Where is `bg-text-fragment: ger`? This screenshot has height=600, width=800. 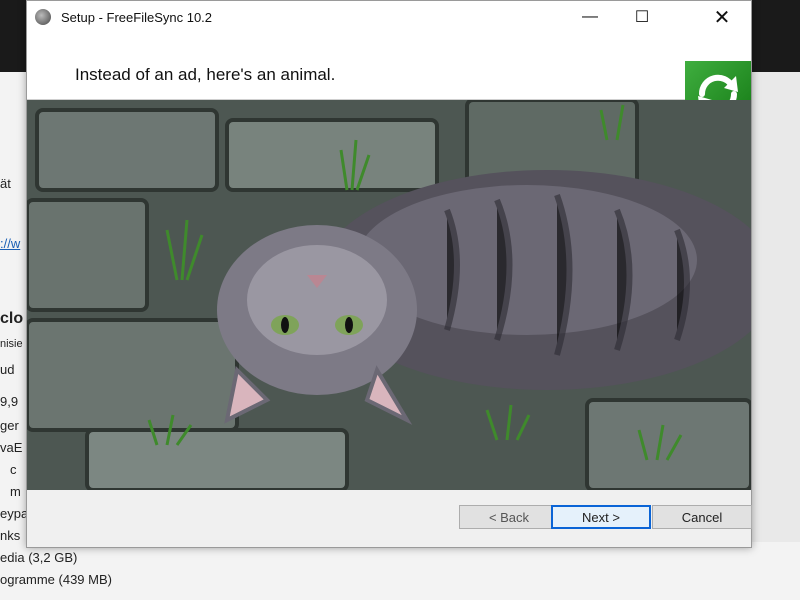 bg-text-fragment: ger is located at coordinates (9, 425).